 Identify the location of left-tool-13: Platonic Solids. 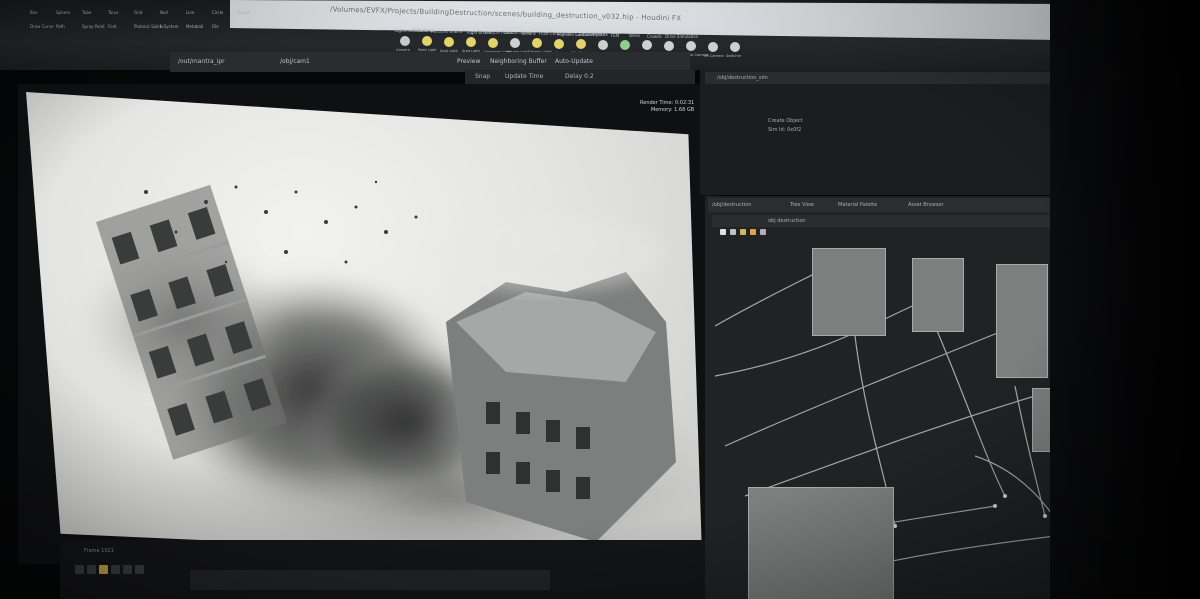
(148, 26).